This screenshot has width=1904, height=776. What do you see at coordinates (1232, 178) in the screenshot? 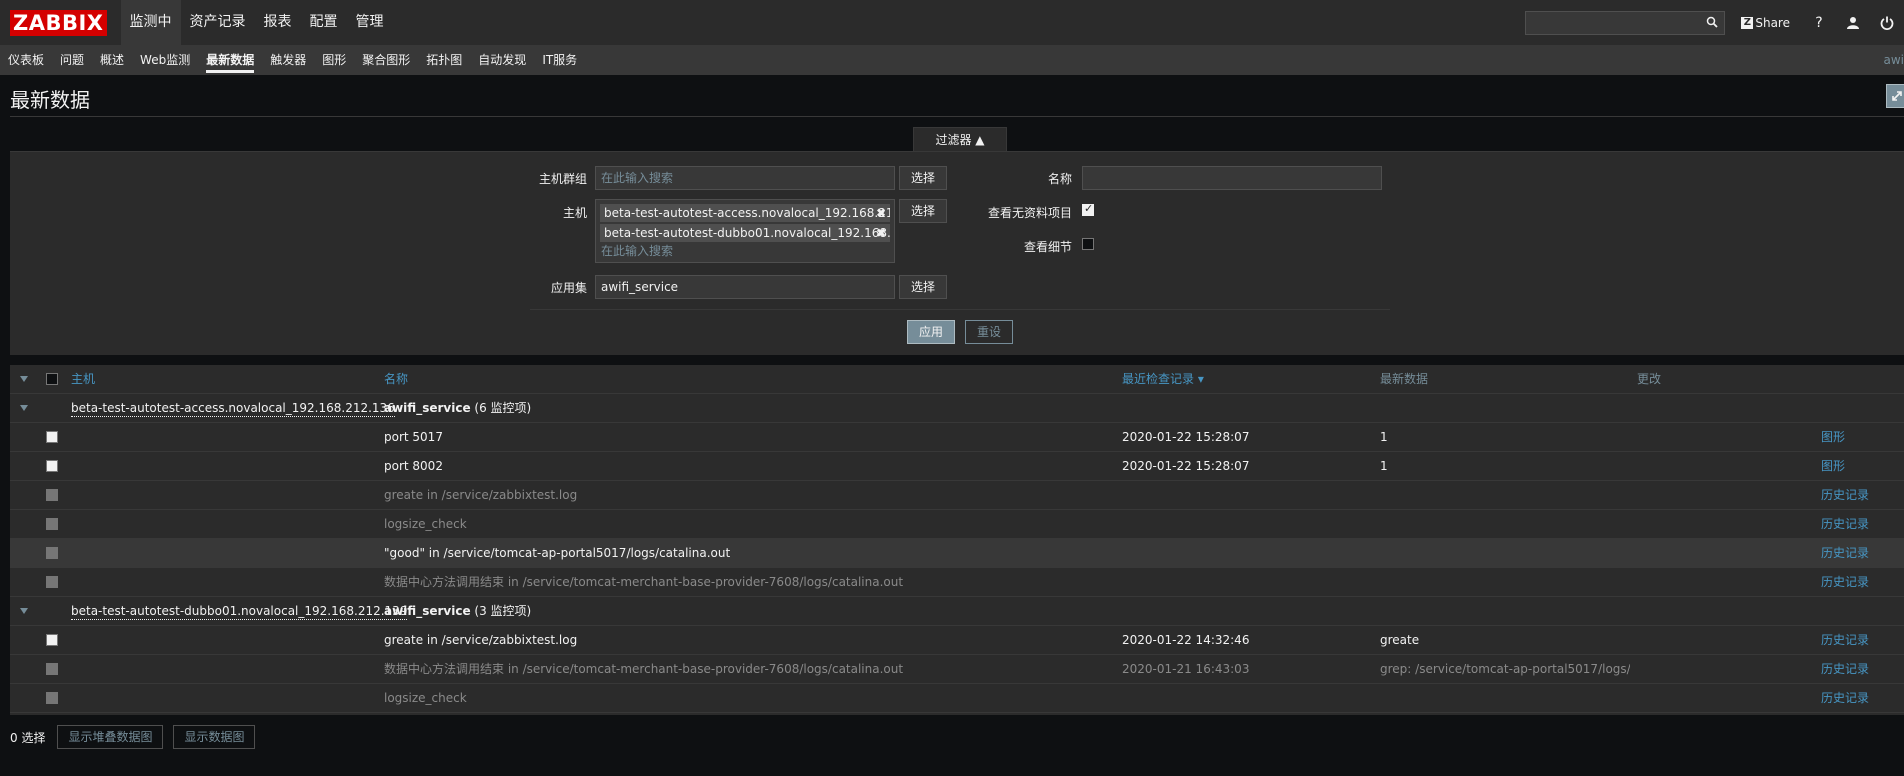
I see `name-input` at bounding box center [1232, 178].